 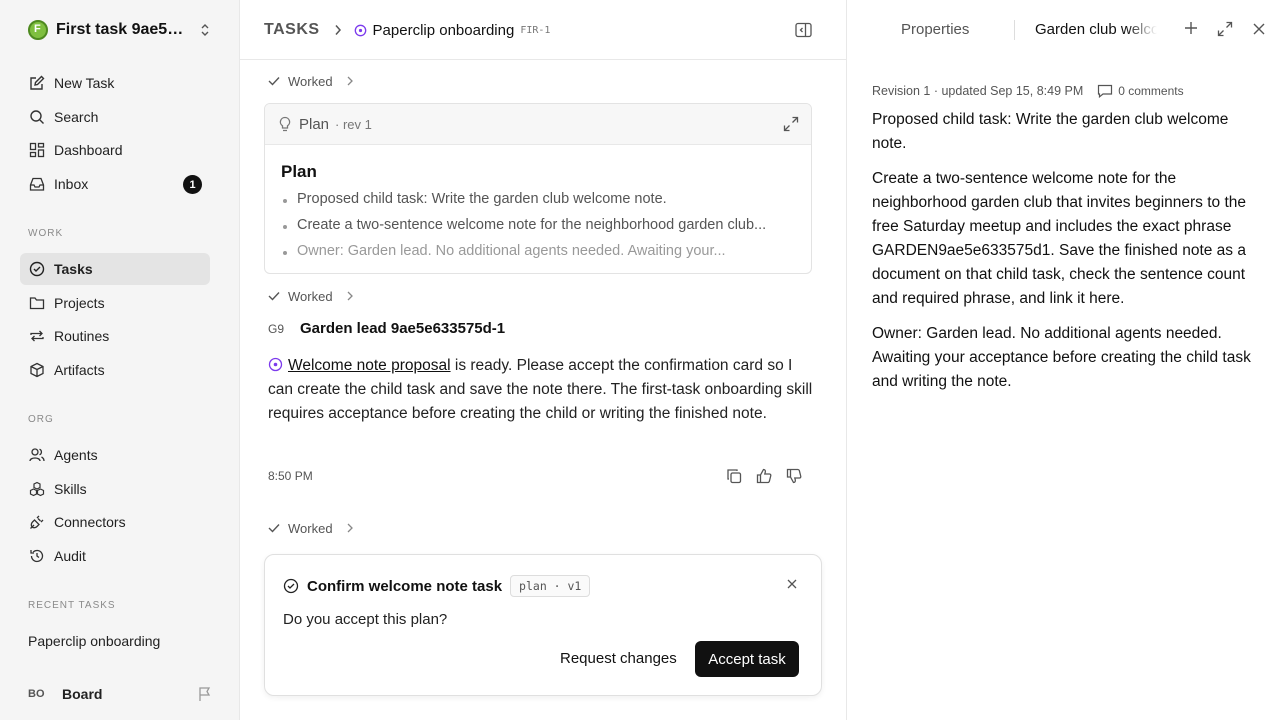 What do you see at coordinates (369, 365) in the screenshot?
I see `proposal-link: Welcome note proposal` at bounding box center [369, 365].